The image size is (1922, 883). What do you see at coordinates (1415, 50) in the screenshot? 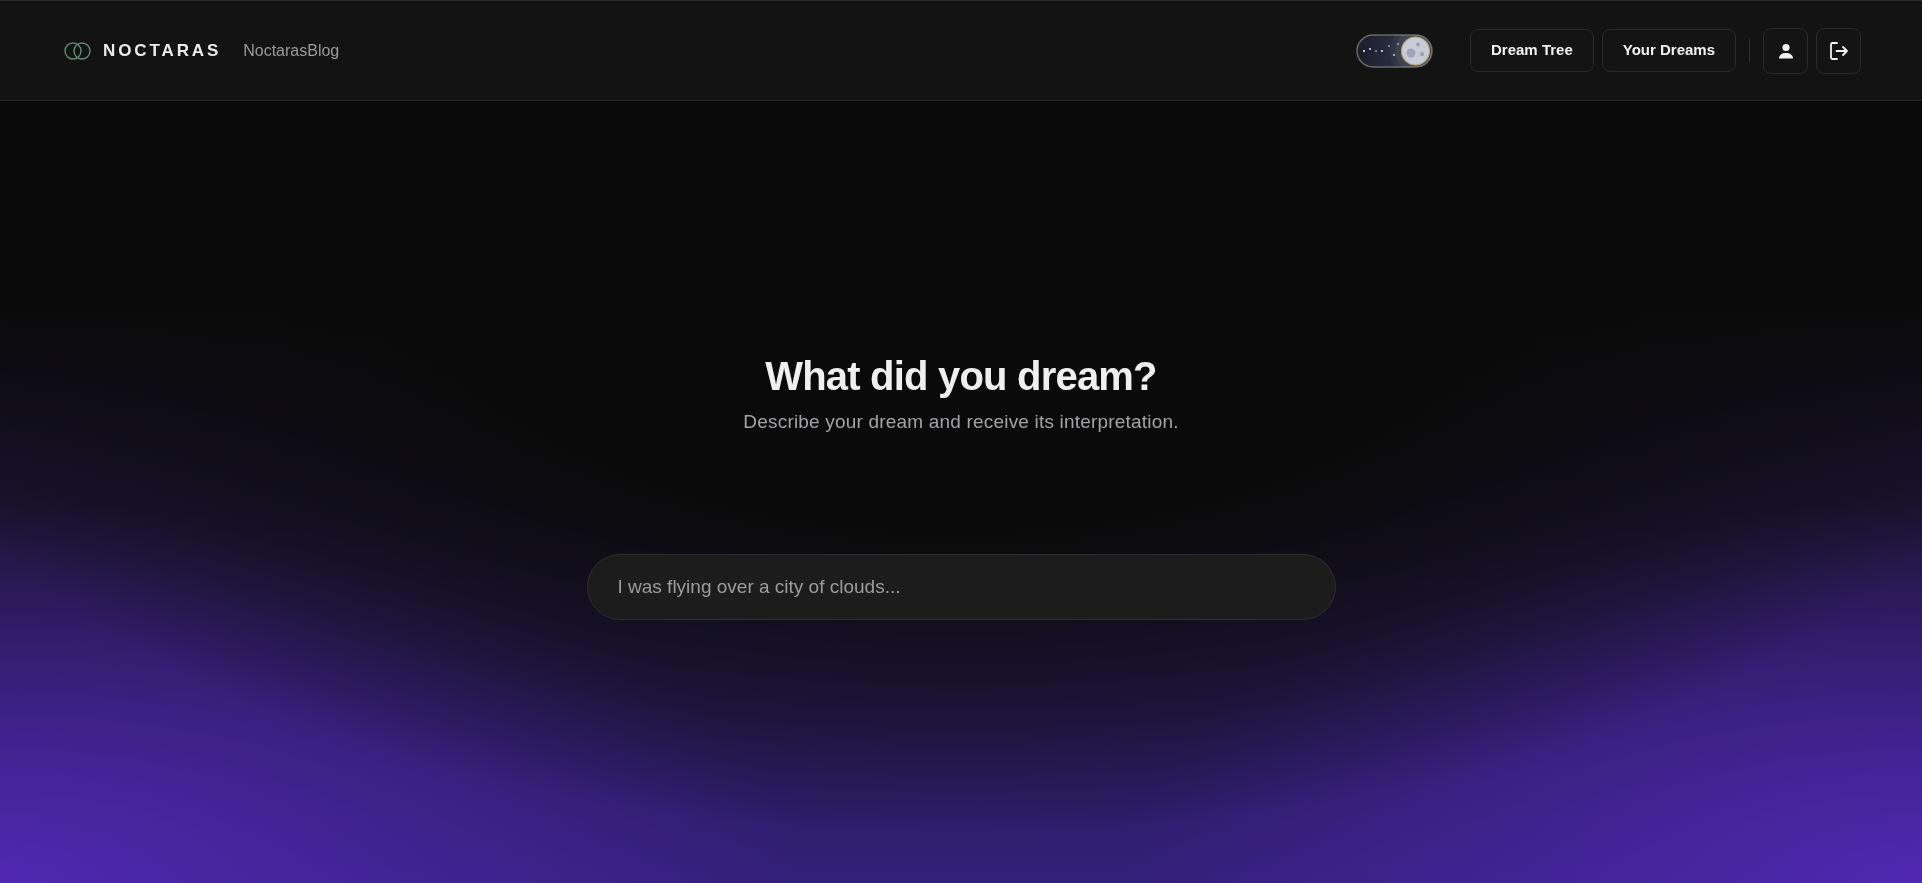
I see `moon-icon` at bounding box center [1415, 50].